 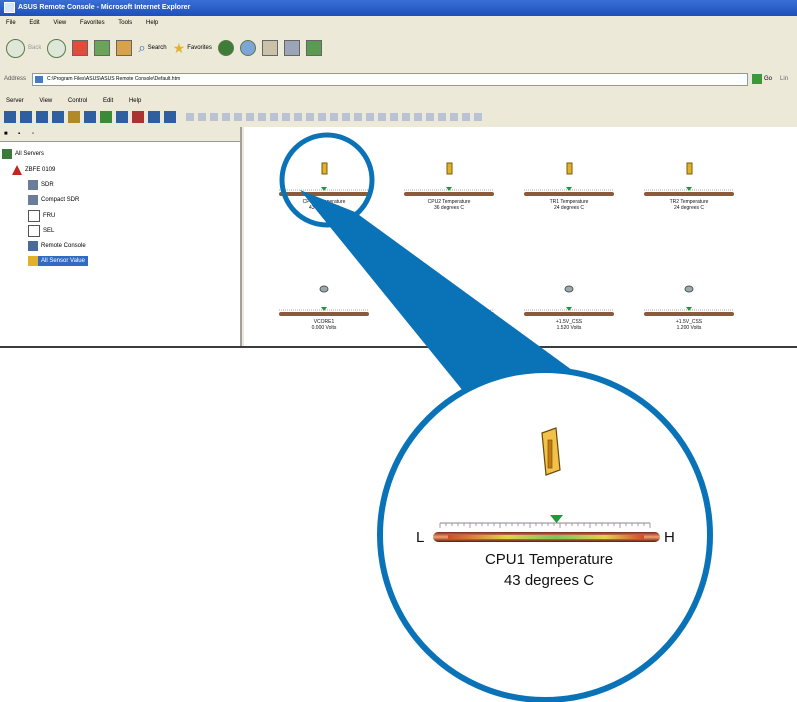 What do you see at coordinates (669, 537) in the screenshot?
I see `high-label: H` at bounding box center [669, 537].